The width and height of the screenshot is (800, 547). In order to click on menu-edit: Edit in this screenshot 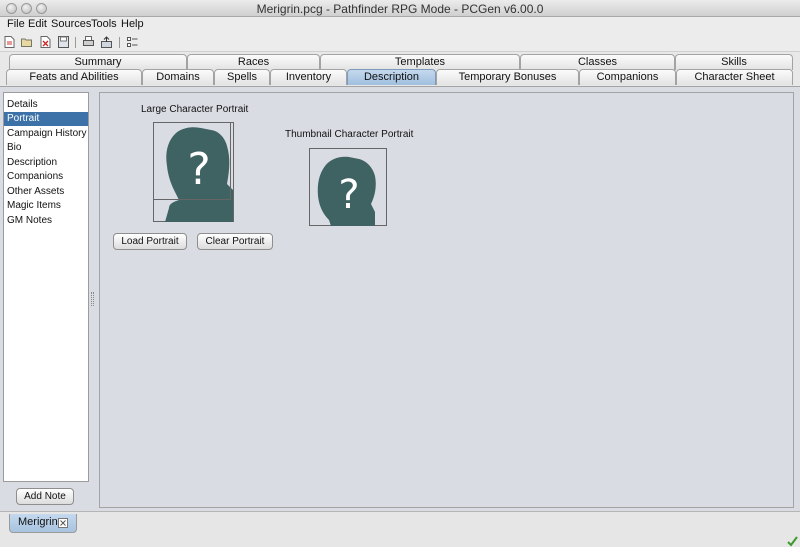, I will do `click(37, 24)`.